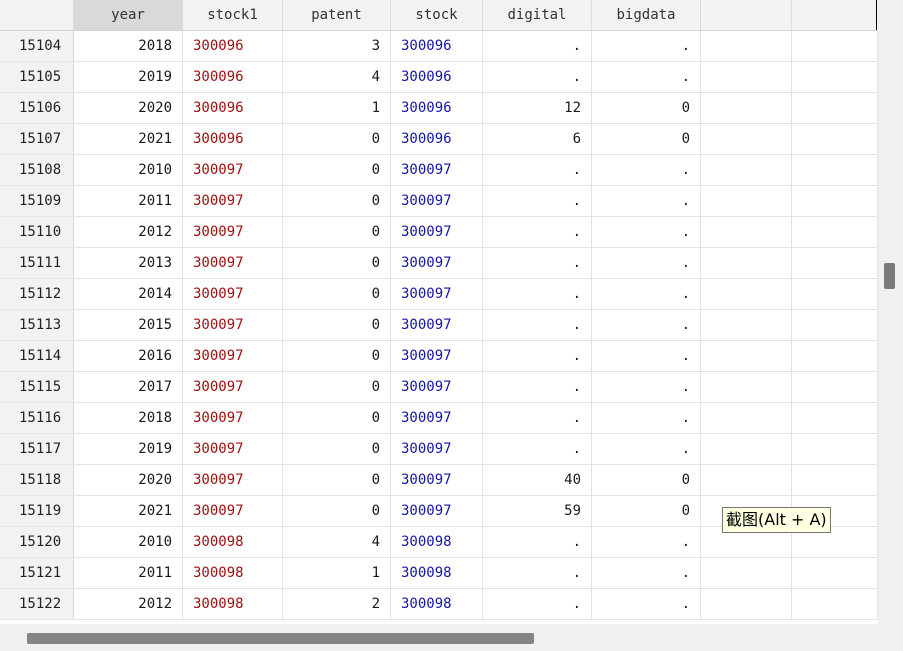 The height and width of the screenshot is (651, 903). What do you see at coordinates (233, 15) in the screenshot?
I see `column-header-stock1: stock1` at bounding box center [233, 15].